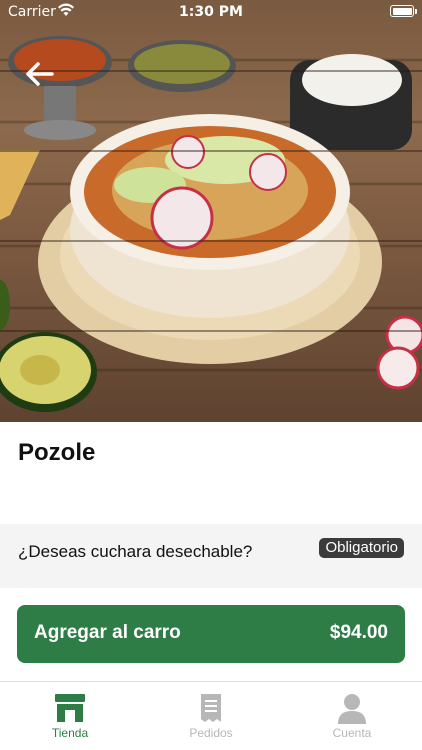 The image size is (422, 750). Describe the element at coordinates (40, 74) in the screenshot. I see `back-arrow-icon` at that location.